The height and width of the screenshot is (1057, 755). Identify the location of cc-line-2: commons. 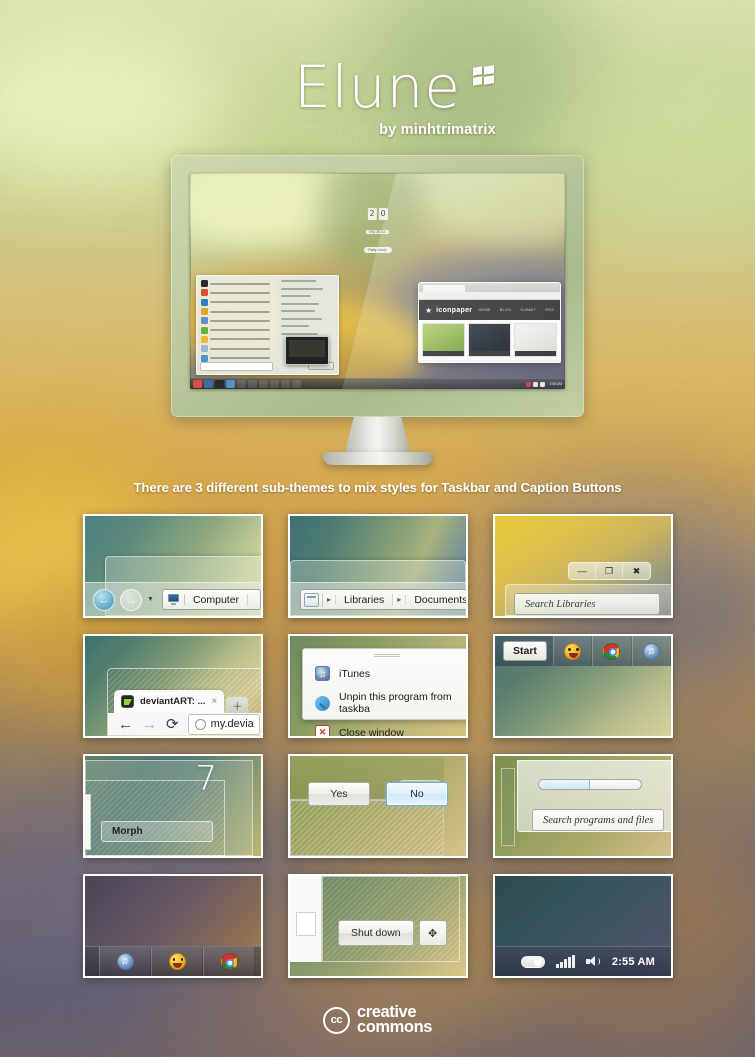
(394, 1027).